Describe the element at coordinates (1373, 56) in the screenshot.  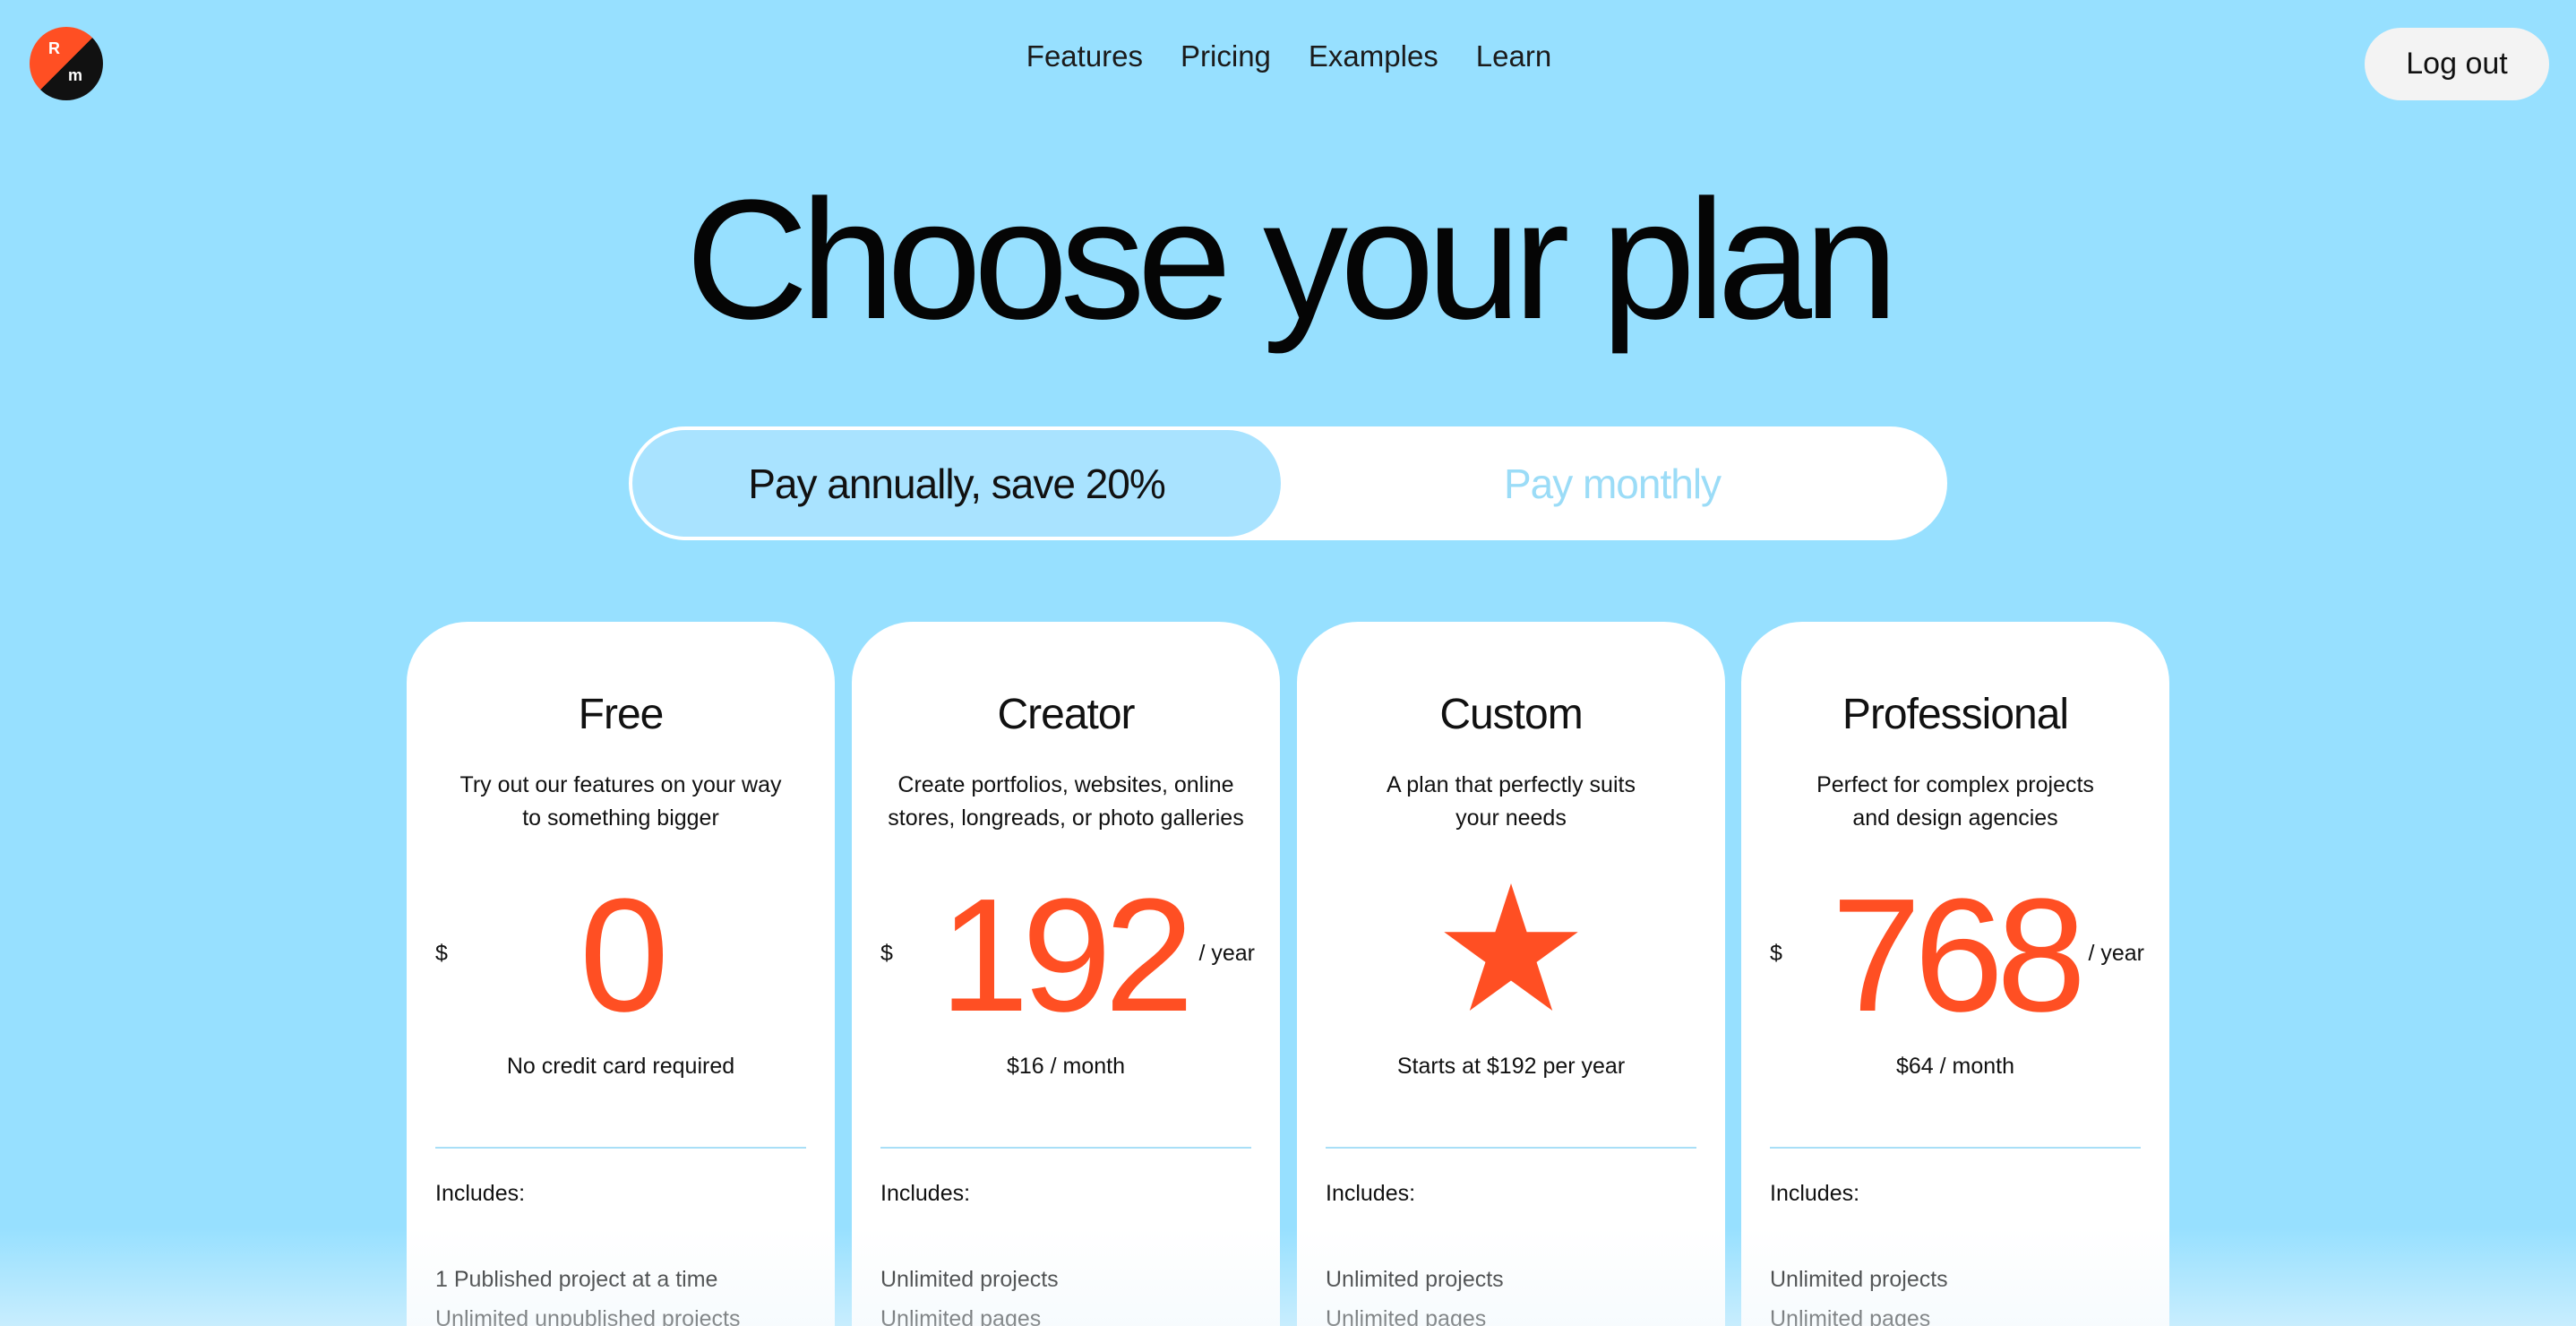
I see `nav-examples: Examples` at that location.